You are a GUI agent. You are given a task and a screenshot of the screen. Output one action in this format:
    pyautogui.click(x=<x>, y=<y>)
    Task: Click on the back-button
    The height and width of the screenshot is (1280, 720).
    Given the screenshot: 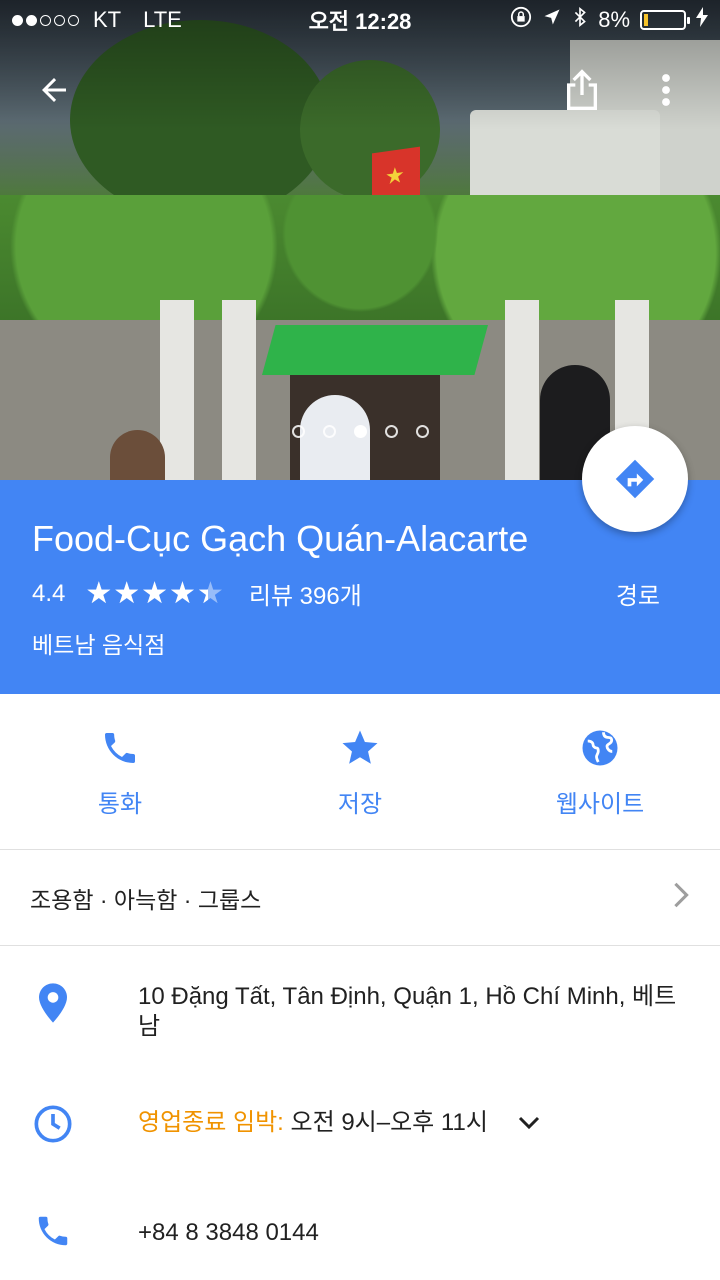 What is the action you would take?
    pyautogui.click(x=54, y=90)
    